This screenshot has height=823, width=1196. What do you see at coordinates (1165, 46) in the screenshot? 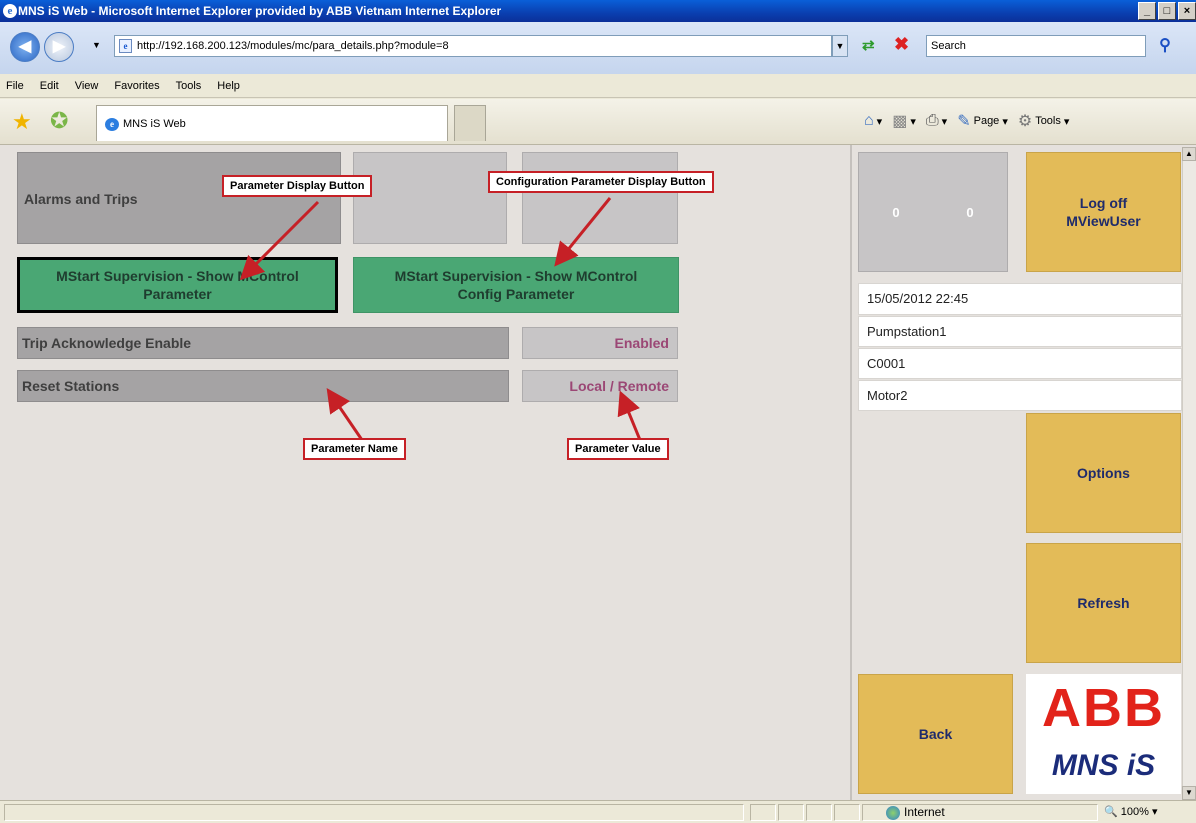
I see `search-icon: ⚲` at bounding box center [1165, 46].